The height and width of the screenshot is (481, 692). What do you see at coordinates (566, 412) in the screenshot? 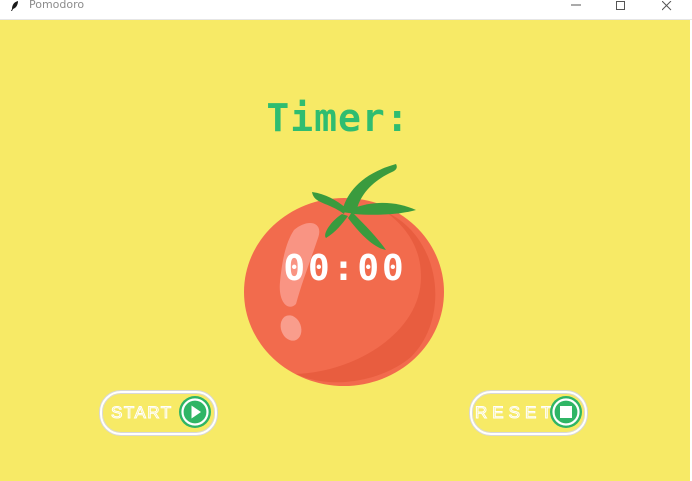
I see `stop-icon` at bounding box center [566, 412].